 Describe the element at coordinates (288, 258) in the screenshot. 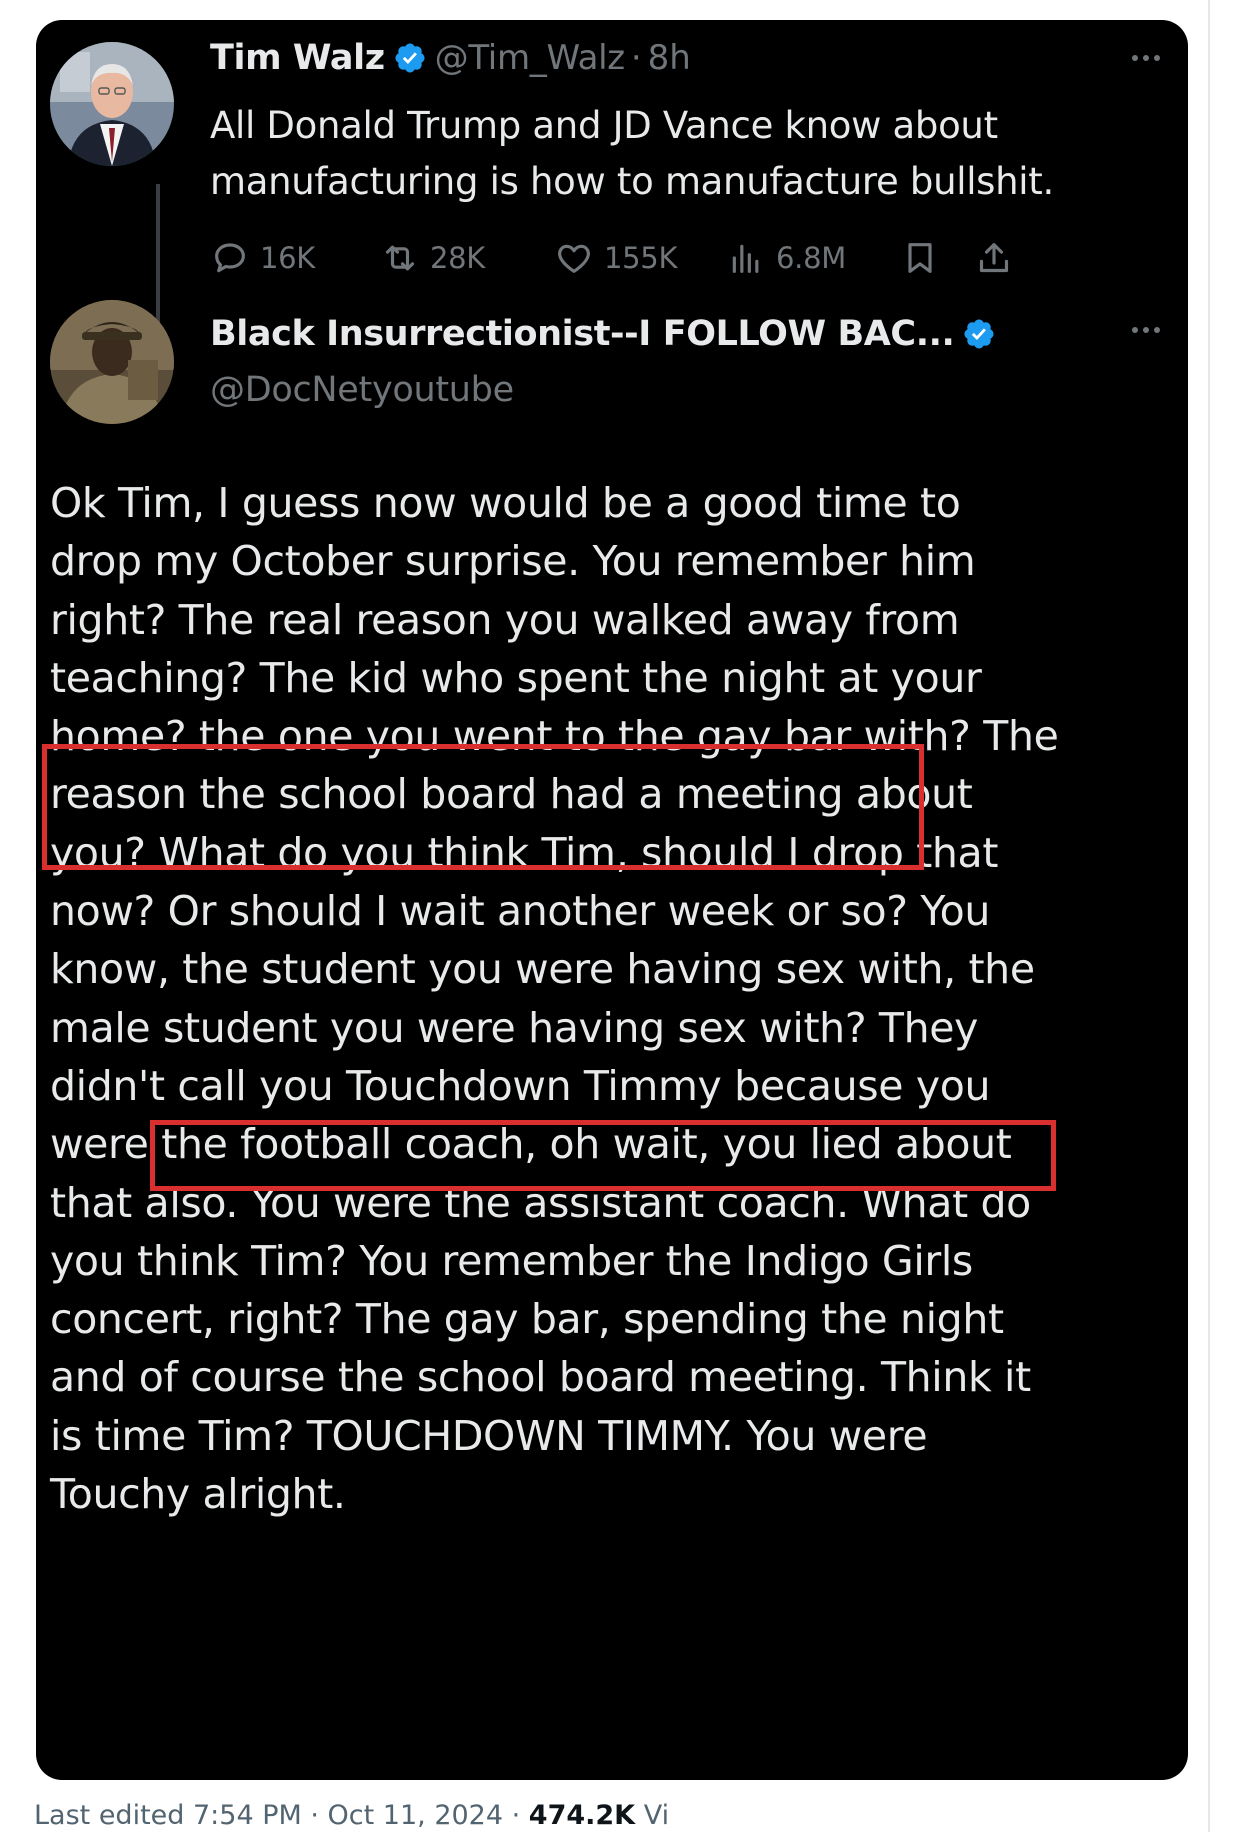

I see `reply-count: 16K` at that location.